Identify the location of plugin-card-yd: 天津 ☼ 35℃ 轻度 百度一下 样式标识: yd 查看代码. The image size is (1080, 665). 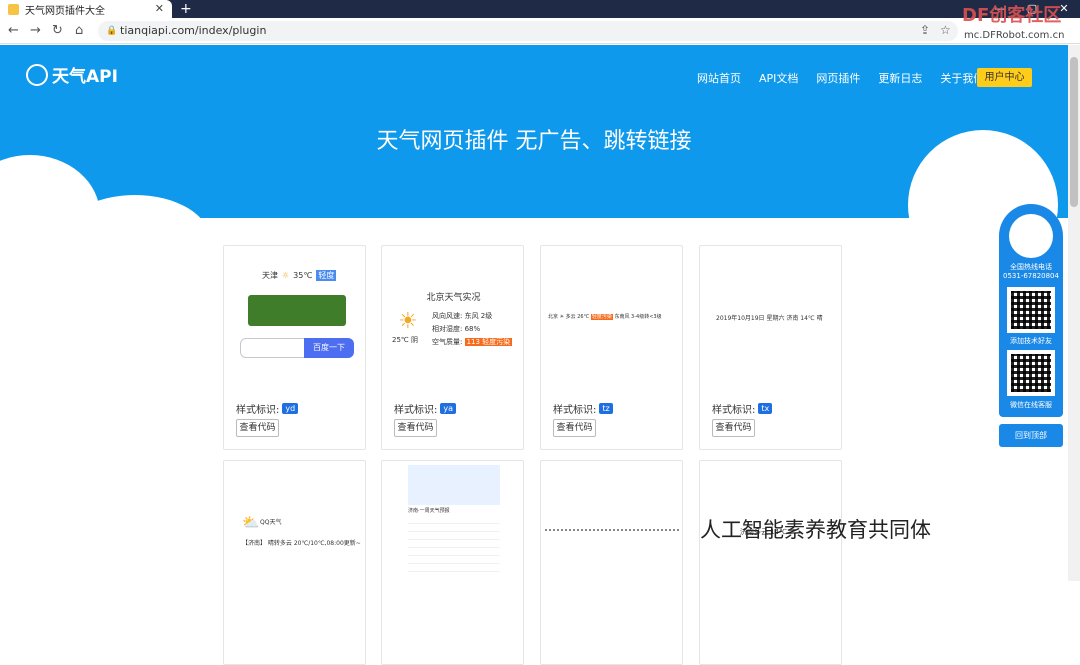
(294, 347).